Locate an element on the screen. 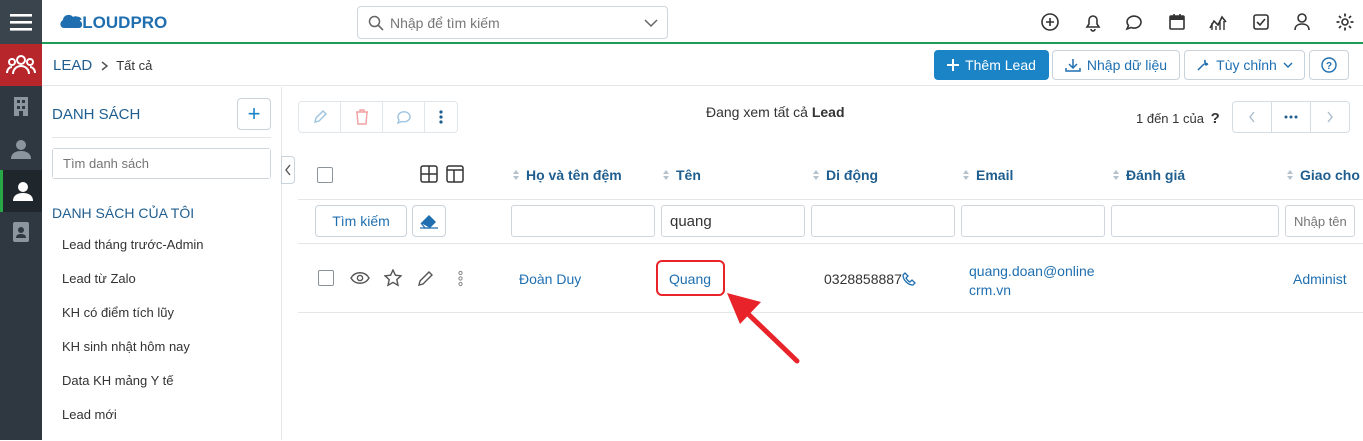 This screenshot has width=1363, height=441. clear-filter-button is located at coordinates (429, 221).